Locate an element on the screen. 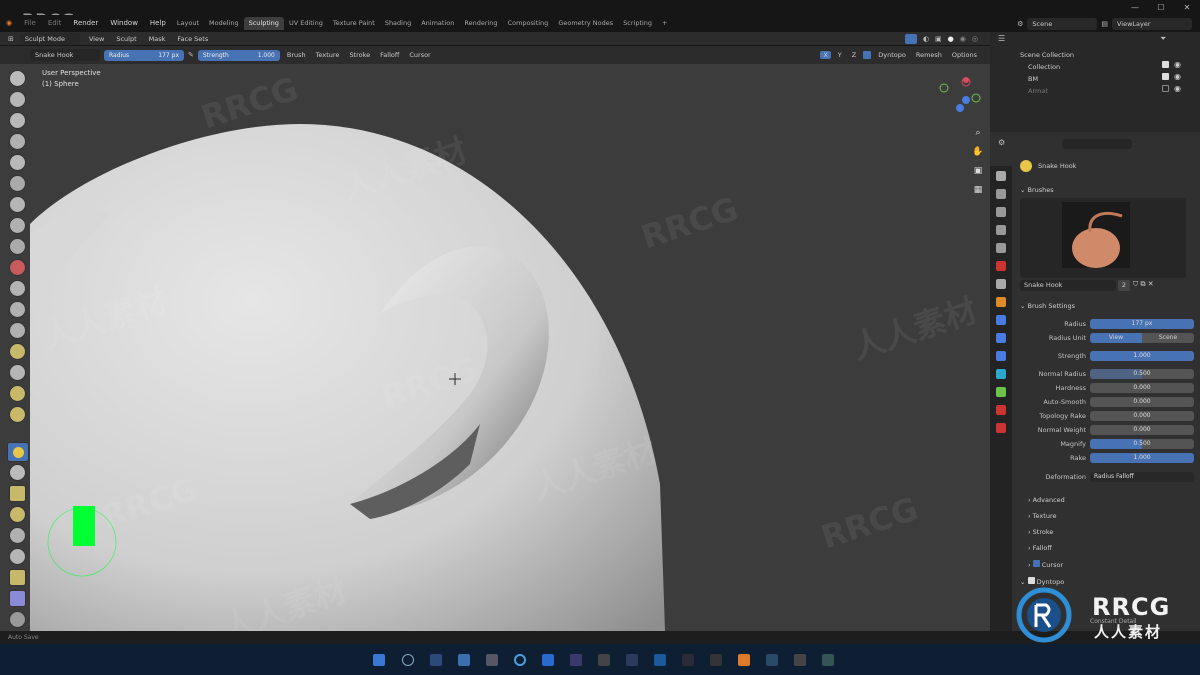 The image size is (1200, 675). tab-sculpting: Sculpting is located at coordinates (263, 23).